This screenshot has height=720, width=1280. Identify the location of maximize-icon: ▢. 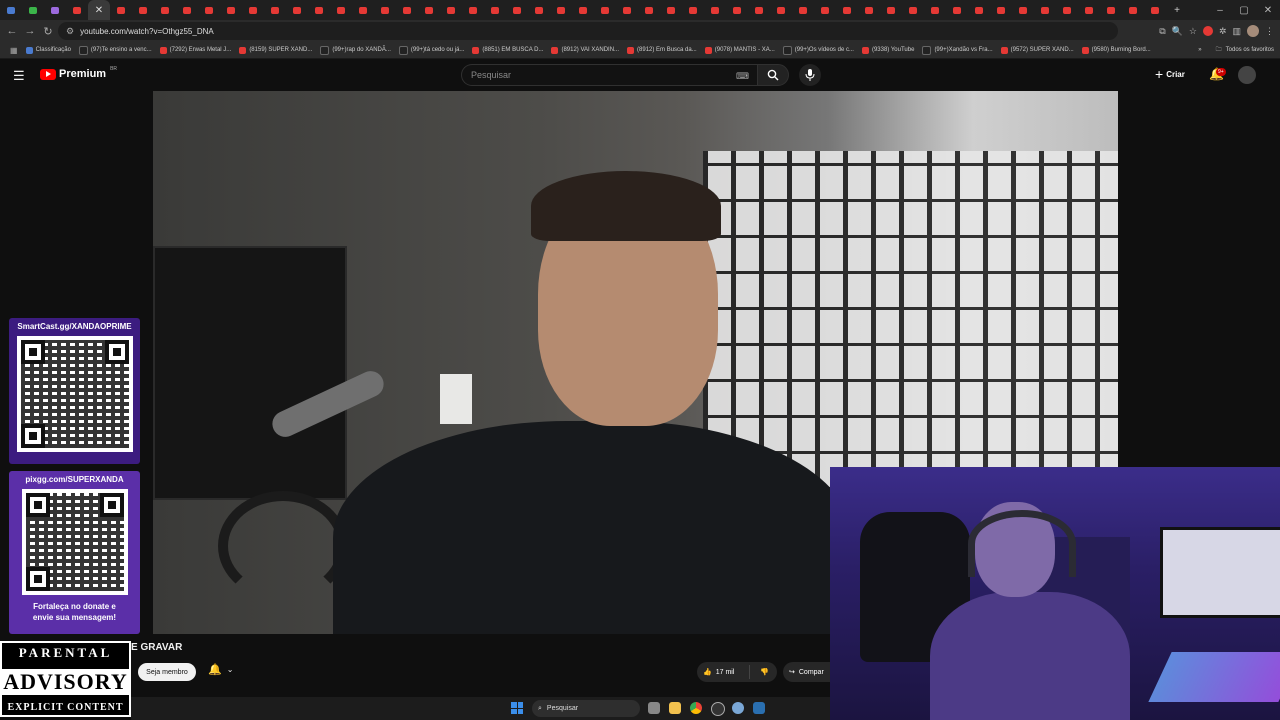
(1244, 10).